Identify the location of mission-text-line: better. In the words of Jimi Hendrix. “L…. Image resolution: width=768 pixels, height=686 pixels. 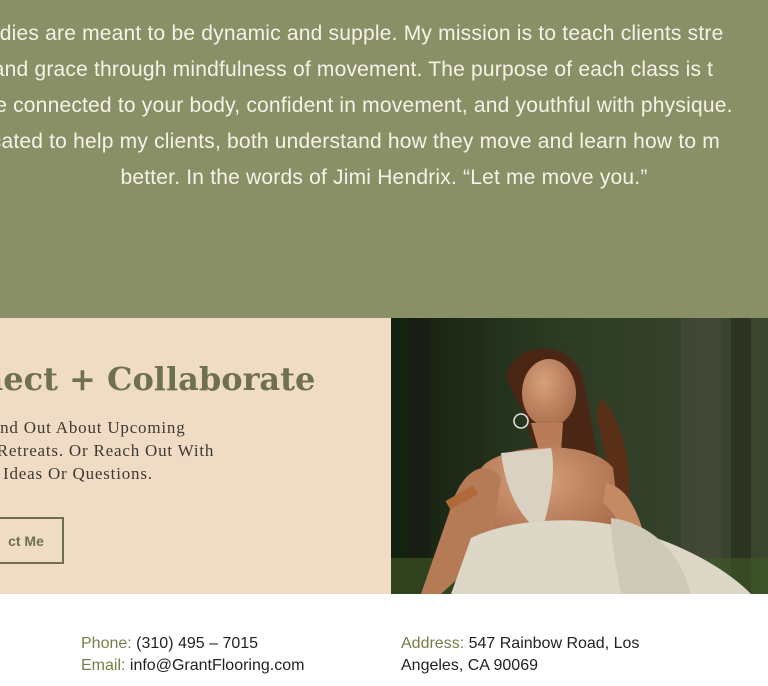
(384, 177).